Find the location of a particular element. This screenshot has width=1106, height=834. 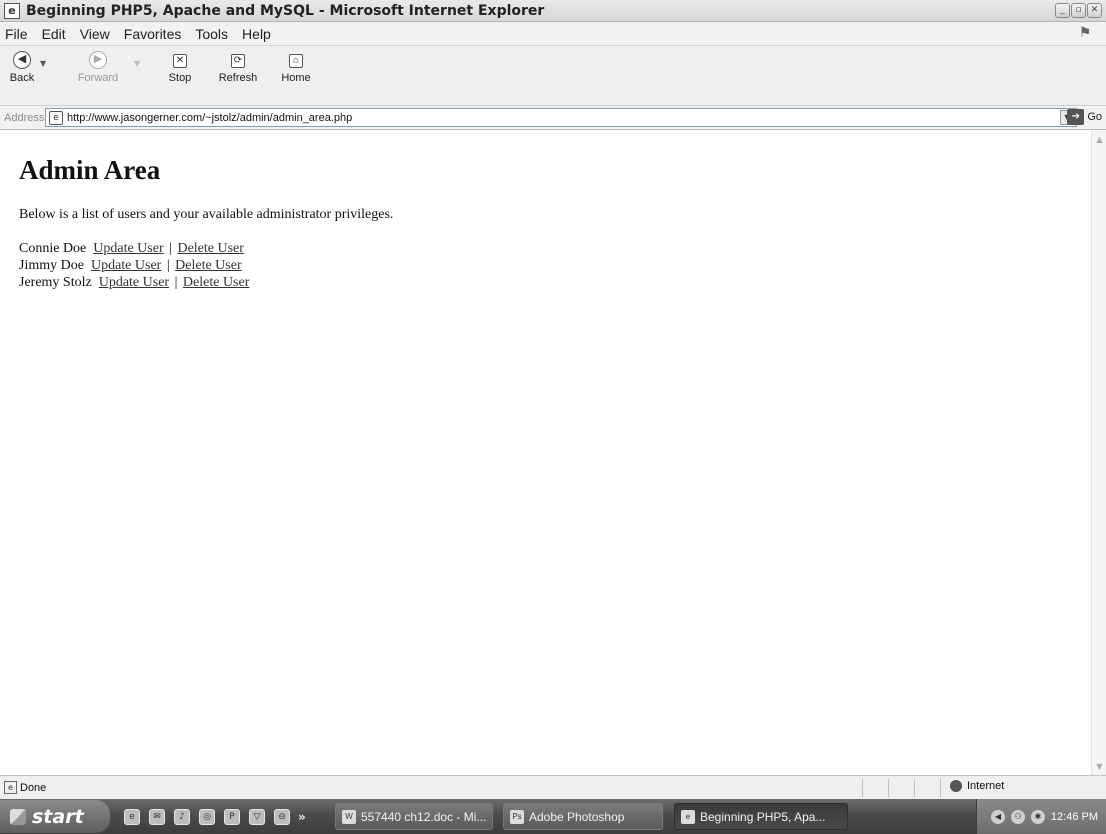

security-zone: Internet is located at coordinates (977, 786).